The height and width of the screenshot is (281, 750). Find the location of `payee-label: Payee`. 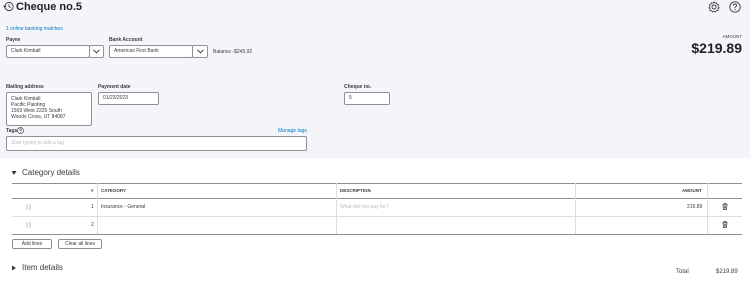

payee-label: Payee is located at coordinates (13, 40).